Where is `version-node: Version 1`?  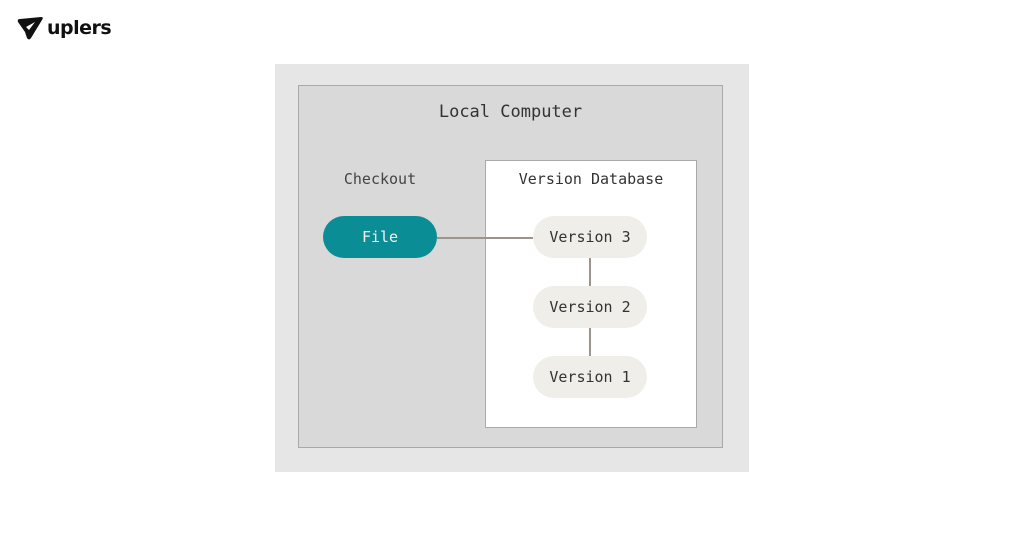
version-node: Version 1 is located at coordinates (590, 377).